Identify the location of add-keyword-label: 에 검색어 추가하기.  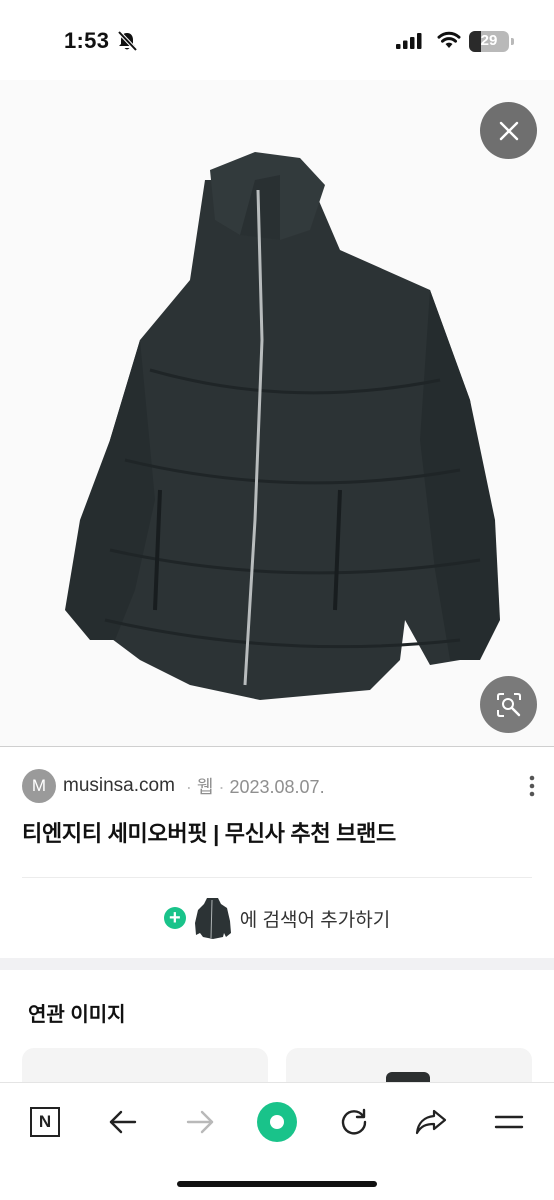
(315, 920).